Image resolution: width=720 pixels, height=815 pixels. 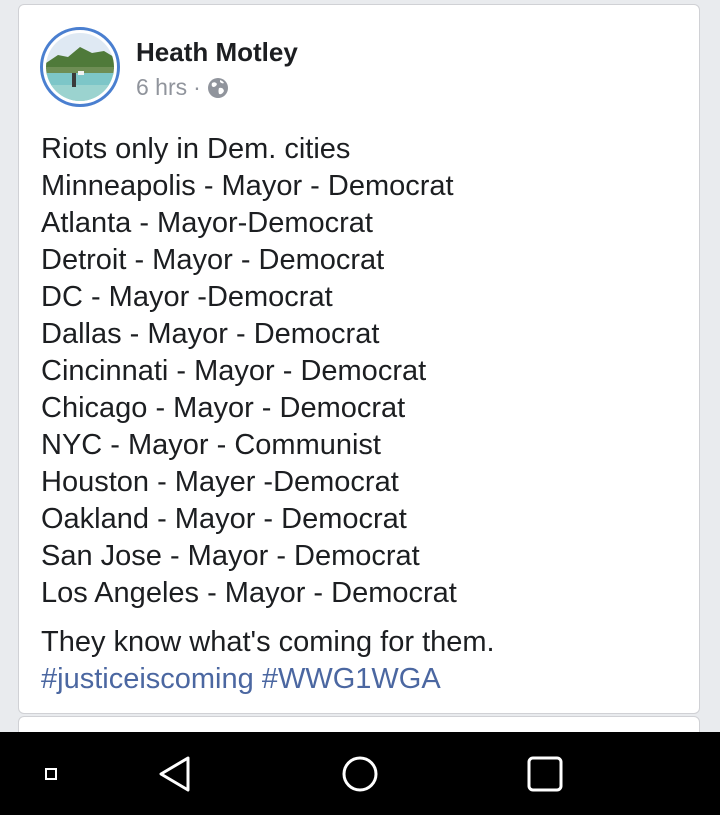 I want to click on post-meta: 6 hrs ·, so click(x=182, y=87).